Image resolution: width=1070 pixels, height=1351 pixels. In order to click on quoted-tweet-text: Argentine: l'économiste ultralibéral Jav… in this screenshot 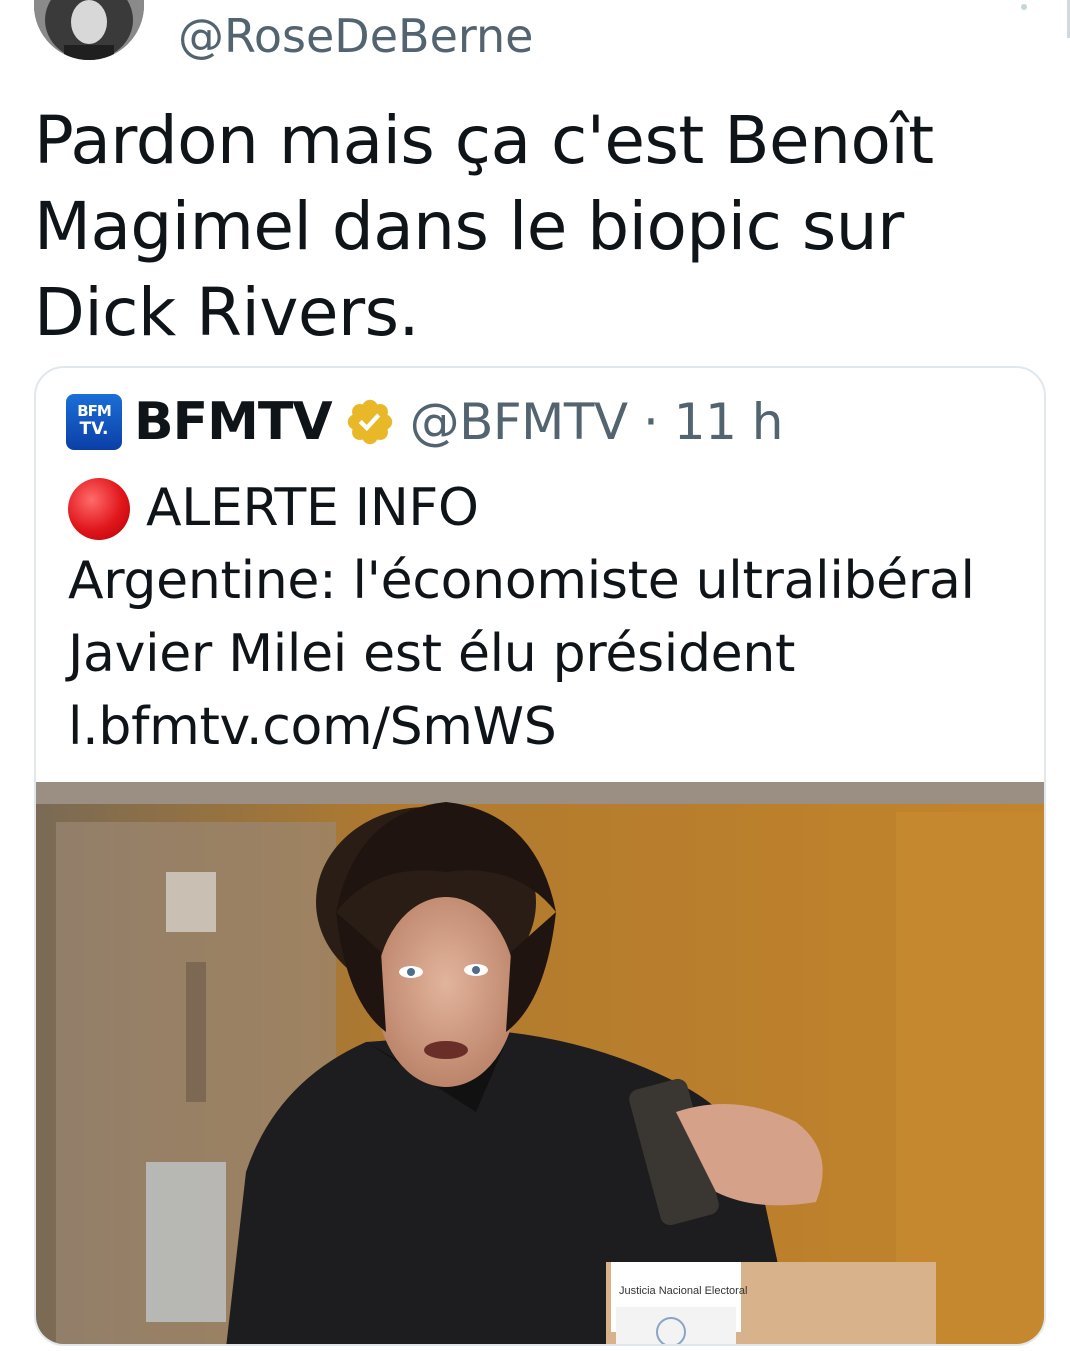, I will do `click(521, 617)`.